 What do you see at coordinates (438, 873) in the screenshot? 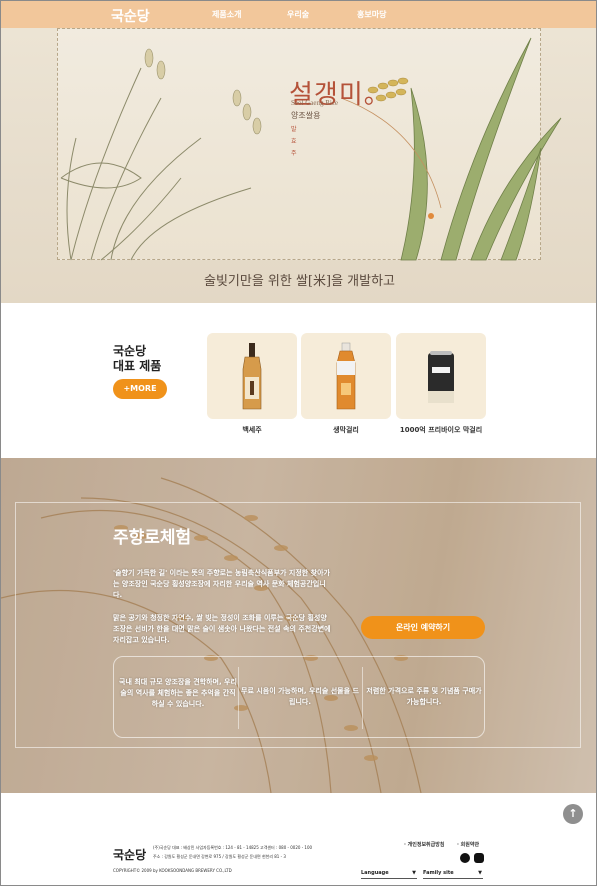
I see `family-site-select-label: Family site` at bounding box center [438, 873].